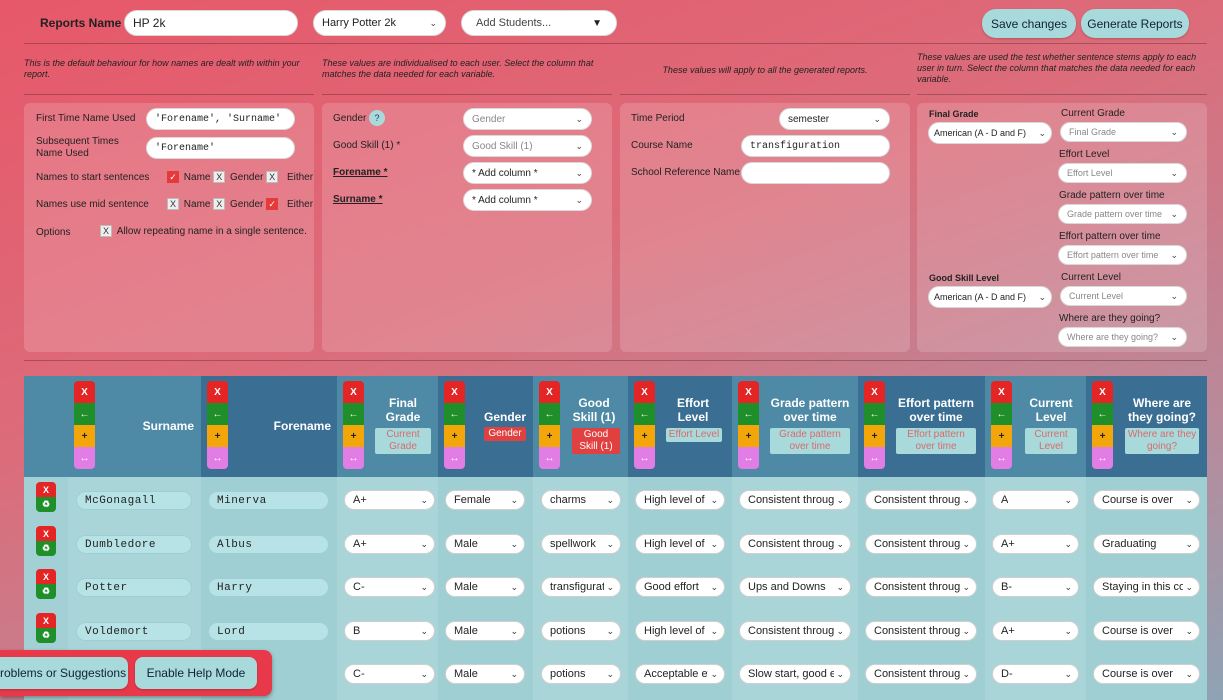 The image size is (1223, 700). I want to click on good-skill-scale-select: American (A - D and F) ⌄, so click(990, 297).